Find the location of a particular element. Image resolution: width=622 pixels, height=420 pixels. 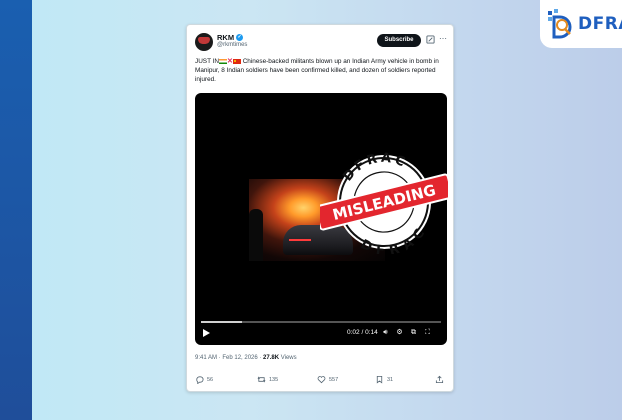

share-icon is located at coordinates (439, 379).